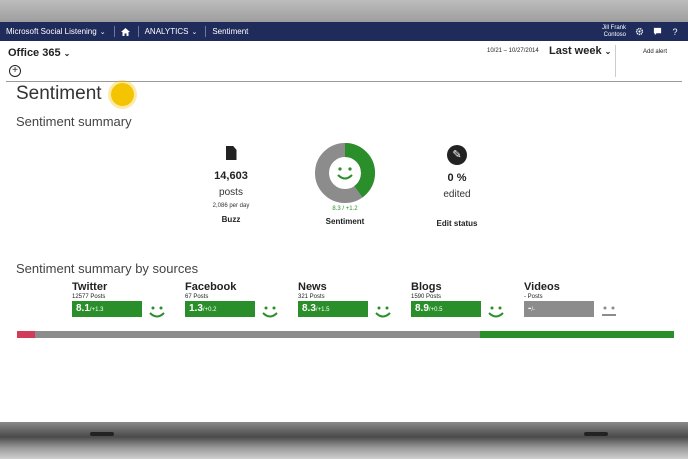  What do you see at coordinates (231, 153) in the screenshot?
I see `document-icon` at bounding box center [231, 153].